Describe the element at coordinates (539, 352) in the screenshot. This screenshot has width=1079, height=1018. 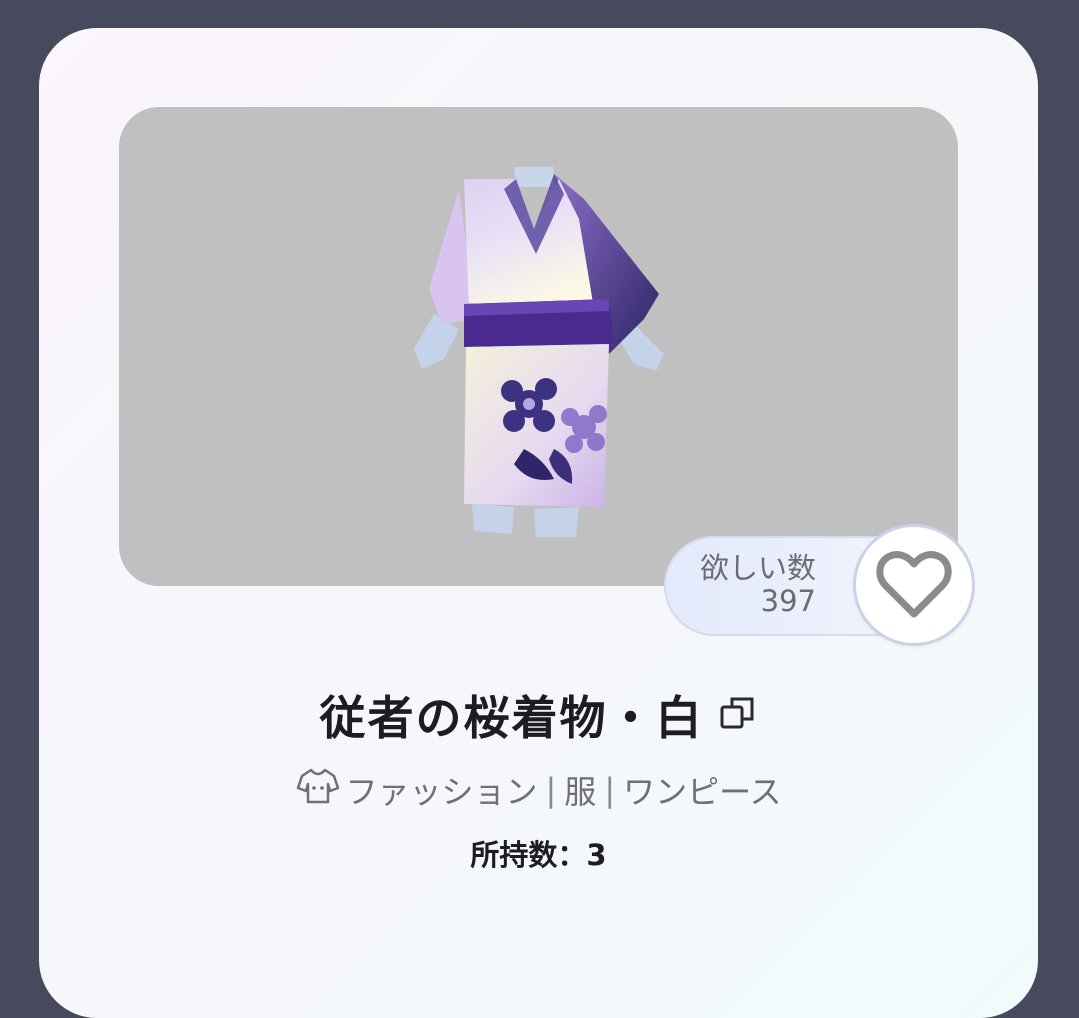
I see `kimono-item-icon` at that location.